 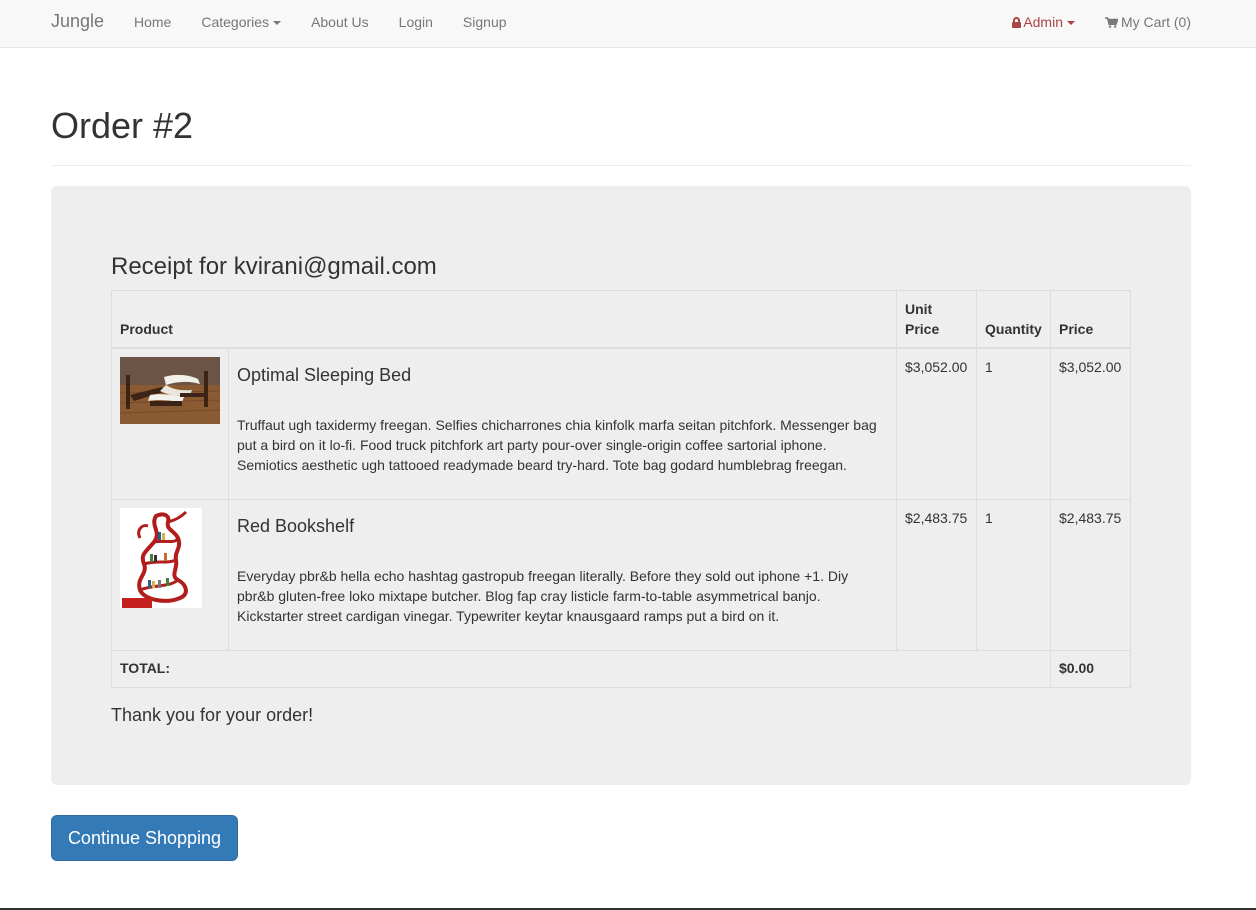 What do you see at coordinates (936, 423) in the screenshot?
I see `unit-price-cell: $3,052.00` at bounding box center [936, 423].